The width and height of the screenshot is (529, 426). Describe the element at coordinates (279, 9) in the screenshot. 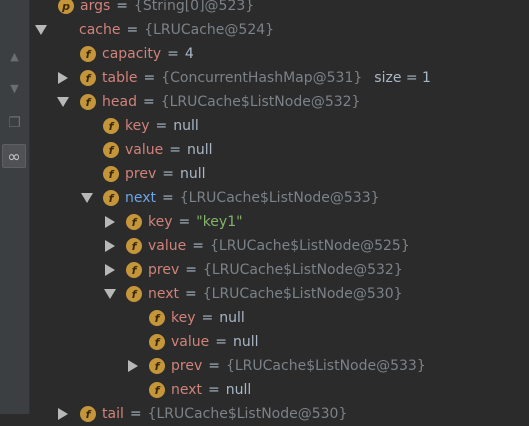

I see `tree-row-args: p args = {String[0]@523}` at that location.